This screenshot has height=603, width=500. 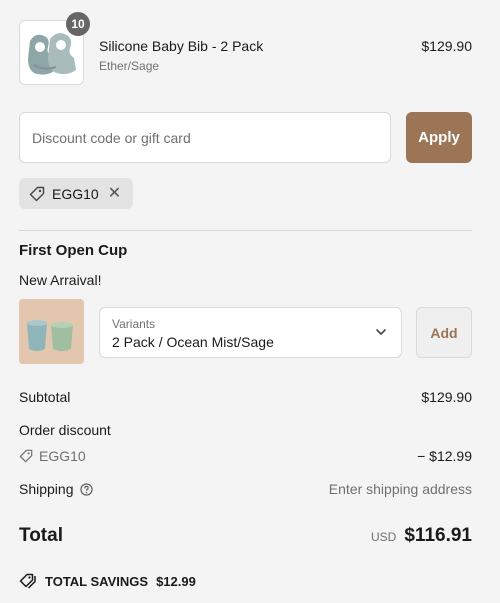 I want to click on help-icon, so click(x=86, y=489).